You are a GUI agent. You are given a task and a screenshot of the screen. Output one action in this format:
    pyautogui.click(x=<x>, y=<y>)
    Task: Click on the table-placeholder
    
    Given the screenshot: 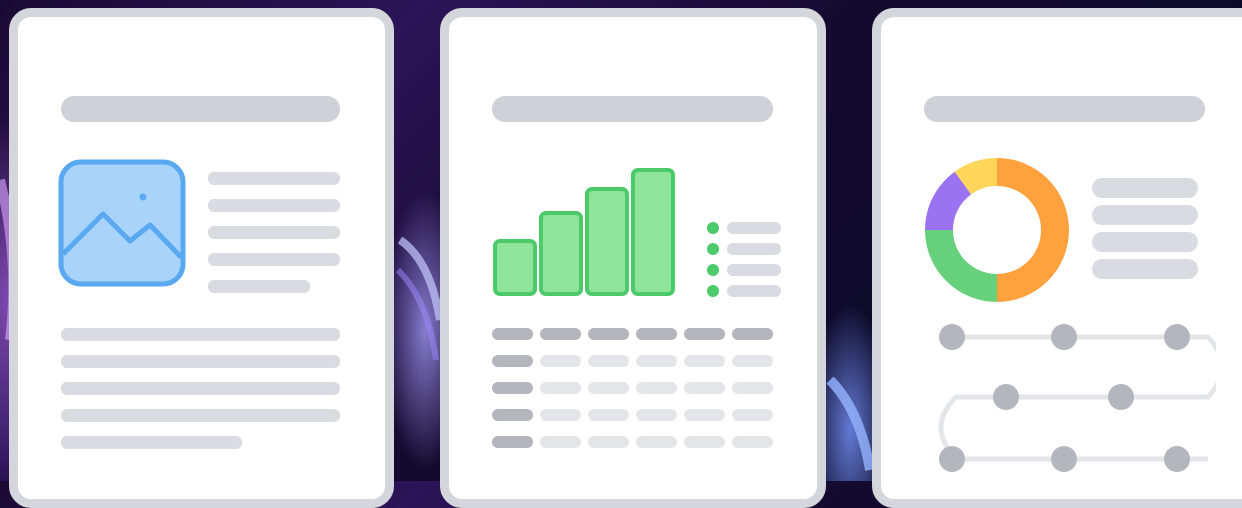 What is the action you would take?
    pyautogui.click(x=637, y=393)
    